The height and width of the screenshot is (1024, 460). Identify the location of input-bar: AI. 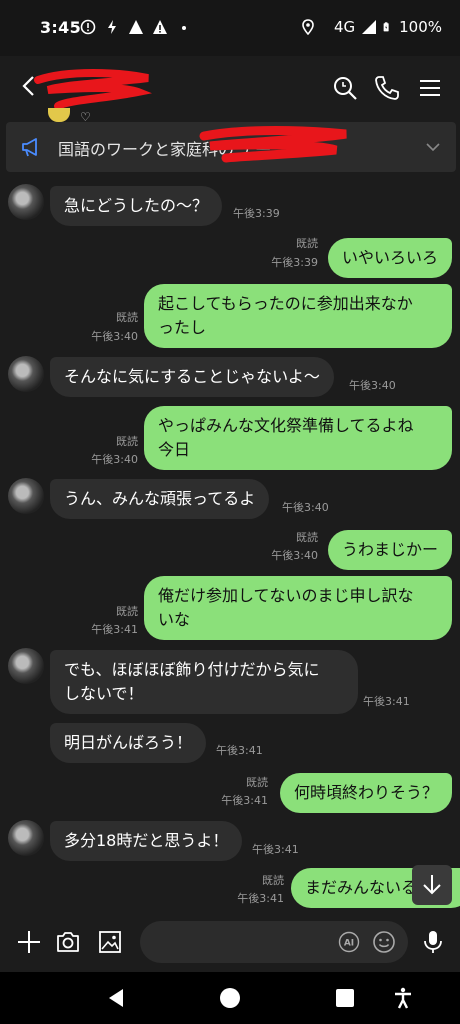
(230, 942).